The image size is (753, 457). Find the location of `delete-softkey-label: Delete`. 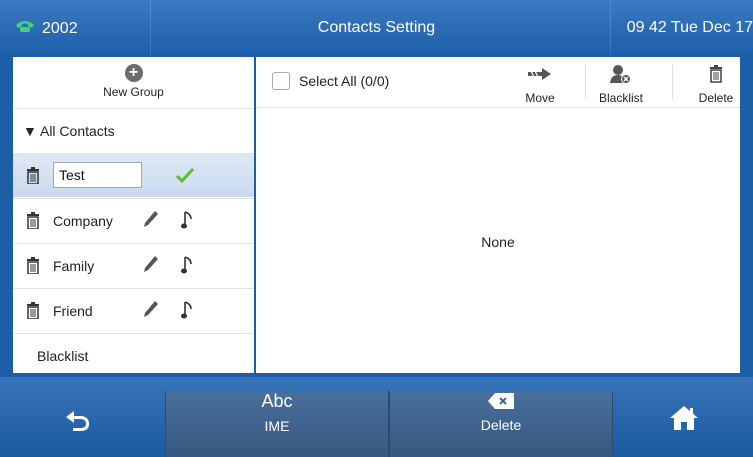

delete-softkey-label: Delete is located at coordinates (501, 425).